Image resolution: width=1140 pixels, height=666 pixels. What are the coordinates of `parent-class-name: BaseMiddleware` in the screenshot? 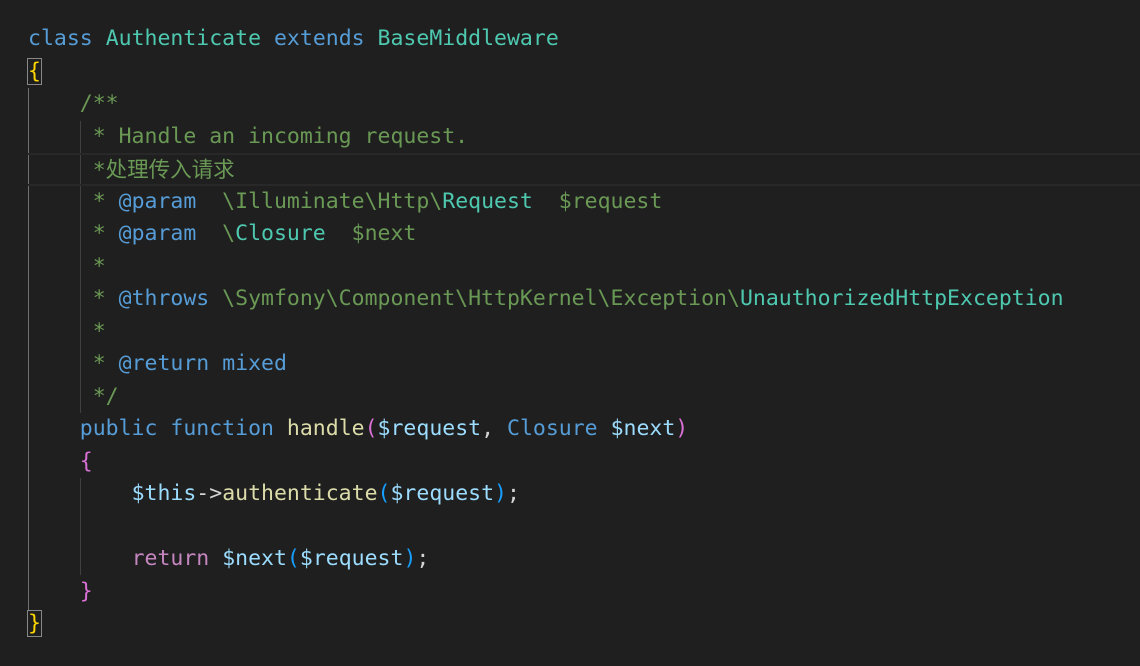 It's located at (468, 38).